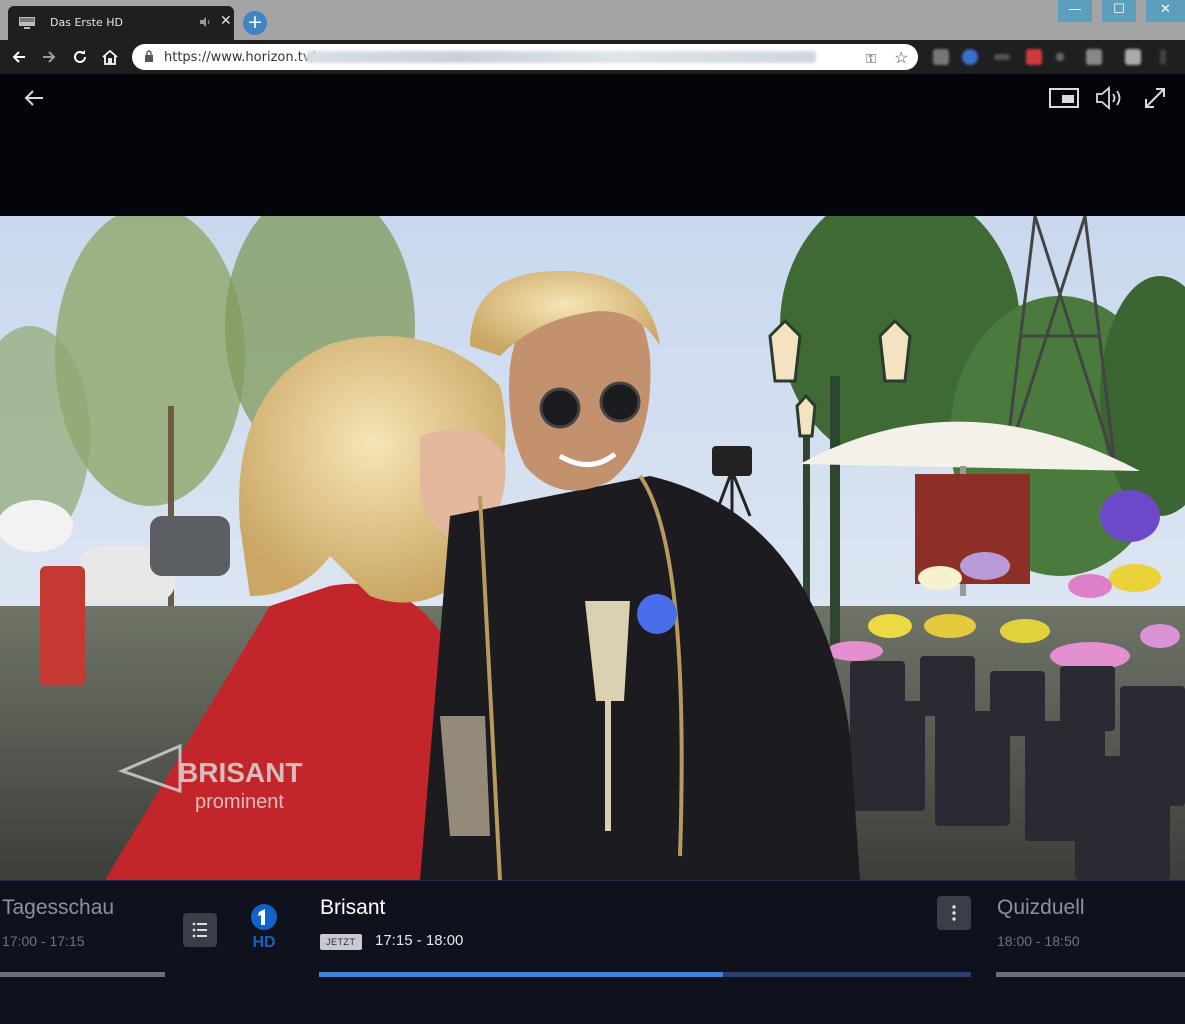  What do you see at coordinates (86, 22) in the screenshot?
I see `tab-title: Das Erste HD` at bounding box center [86, 22].